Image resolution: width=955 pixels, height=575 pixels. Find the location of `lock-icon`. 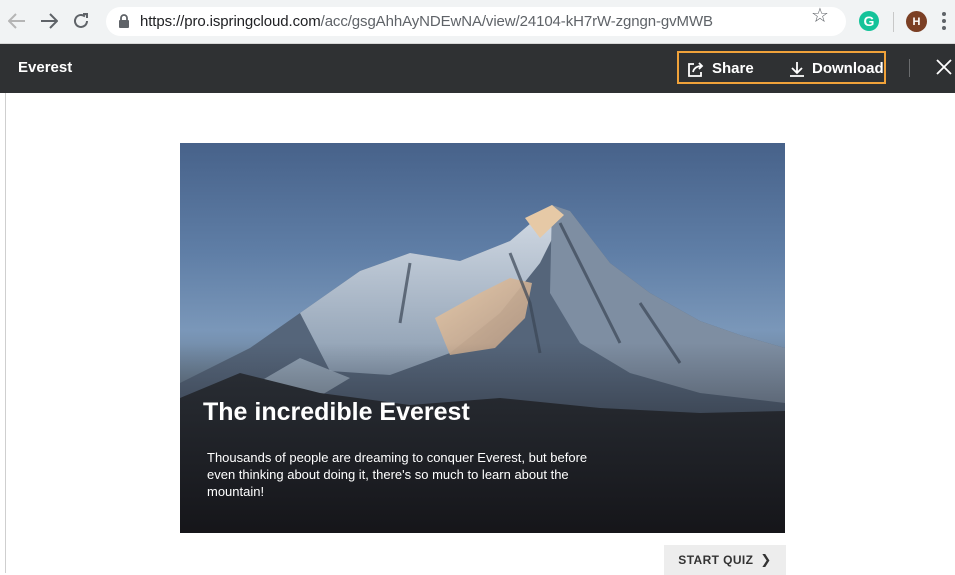

lock-icon is located at coordinates (124, 21).